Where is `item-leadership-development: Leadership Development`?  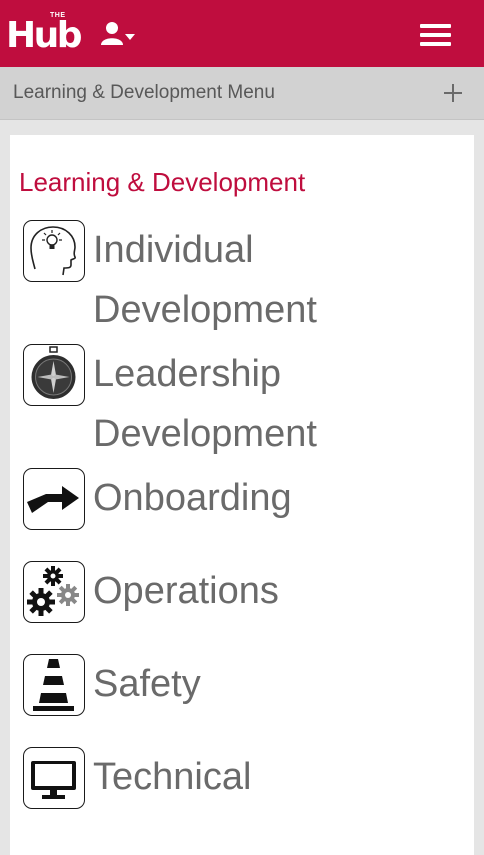
item-leadership-development: Leadership Development is located at coordinates (243, 406).